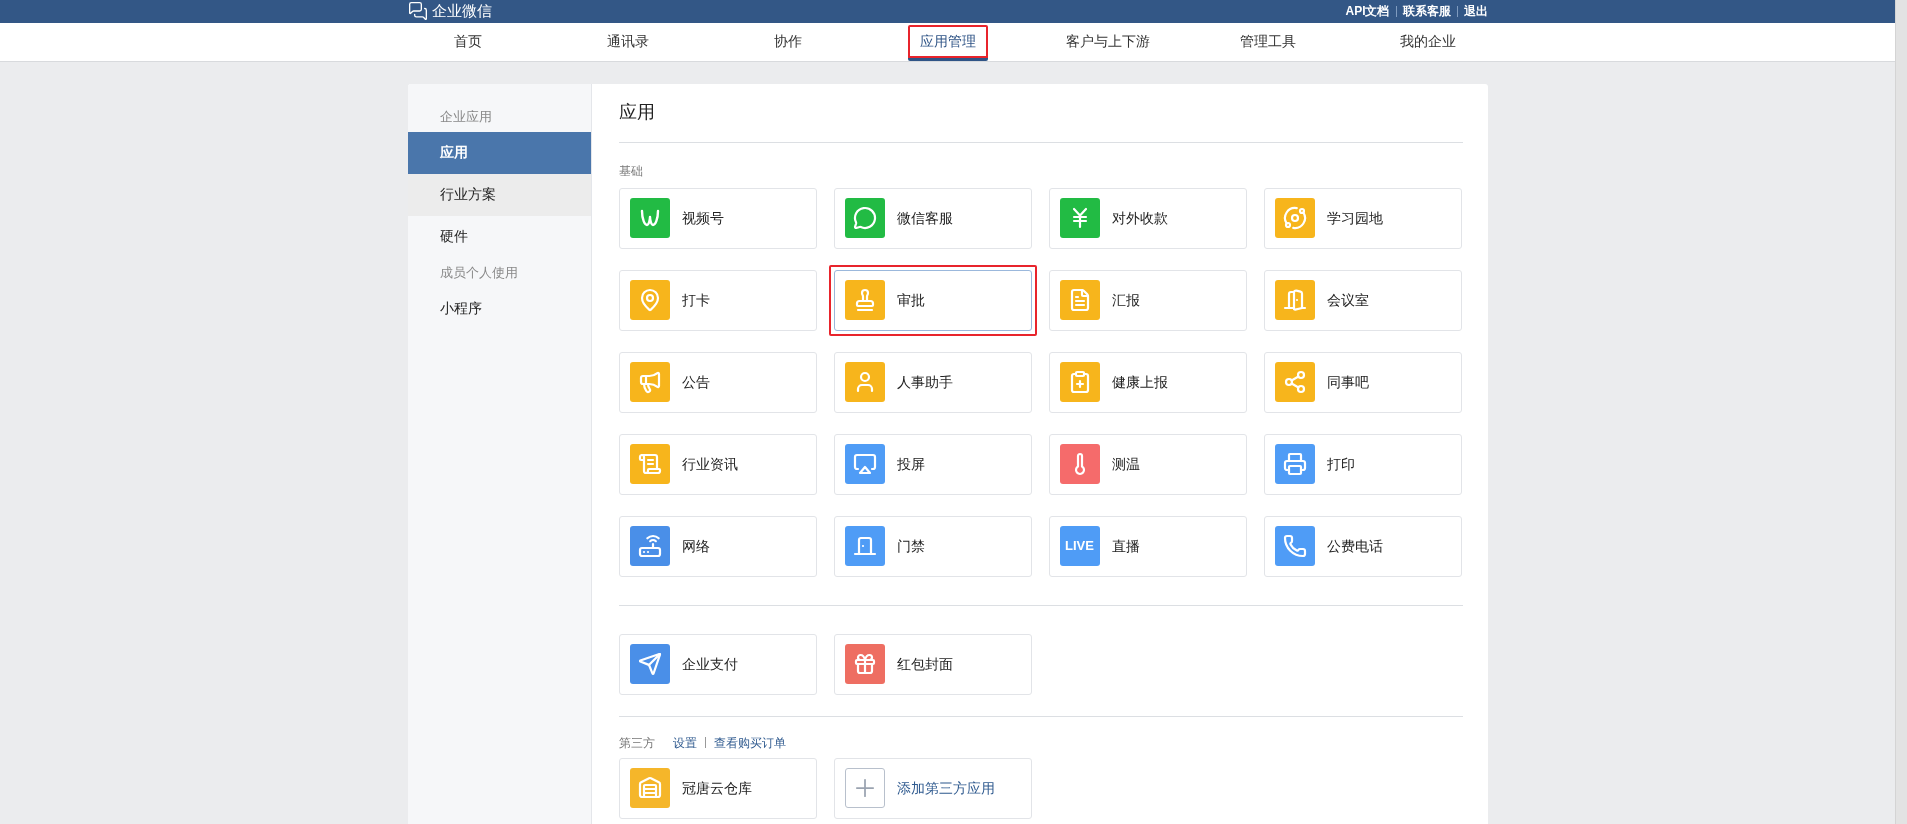 The height and width of the screenshot is (824, 1907). Describe the element at coordinates (1362, 464) in the screenshot. I see `app-tile: 打印` at that location.